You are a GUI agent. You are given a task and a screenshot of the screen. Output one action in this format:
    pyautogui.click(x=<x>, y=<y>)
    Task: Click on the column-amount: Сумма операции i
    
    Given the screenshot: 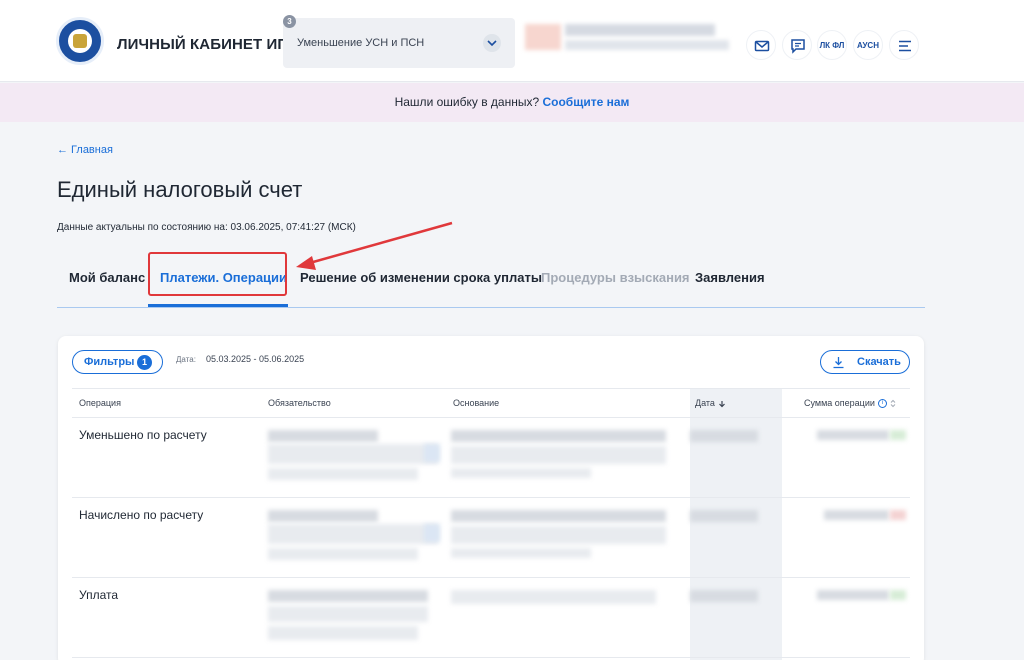 What is the action you would take?
    pyautogui.click(x=850, y=403)
    